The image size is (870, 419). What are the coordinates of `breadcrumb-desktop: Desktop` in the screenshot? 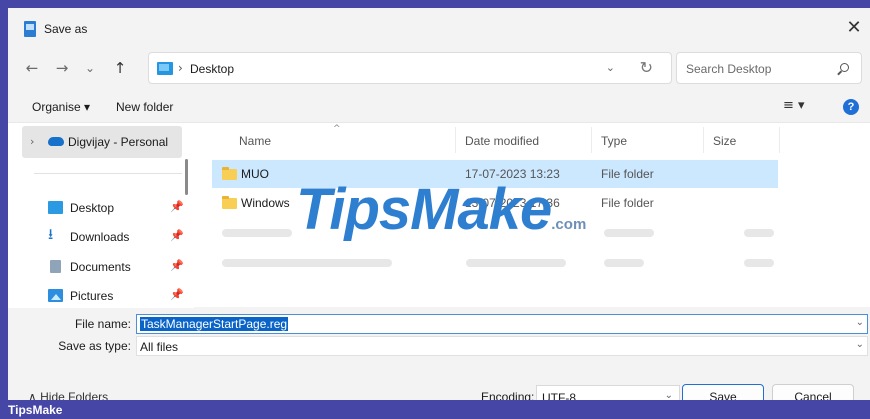 It's located at (212, 69).